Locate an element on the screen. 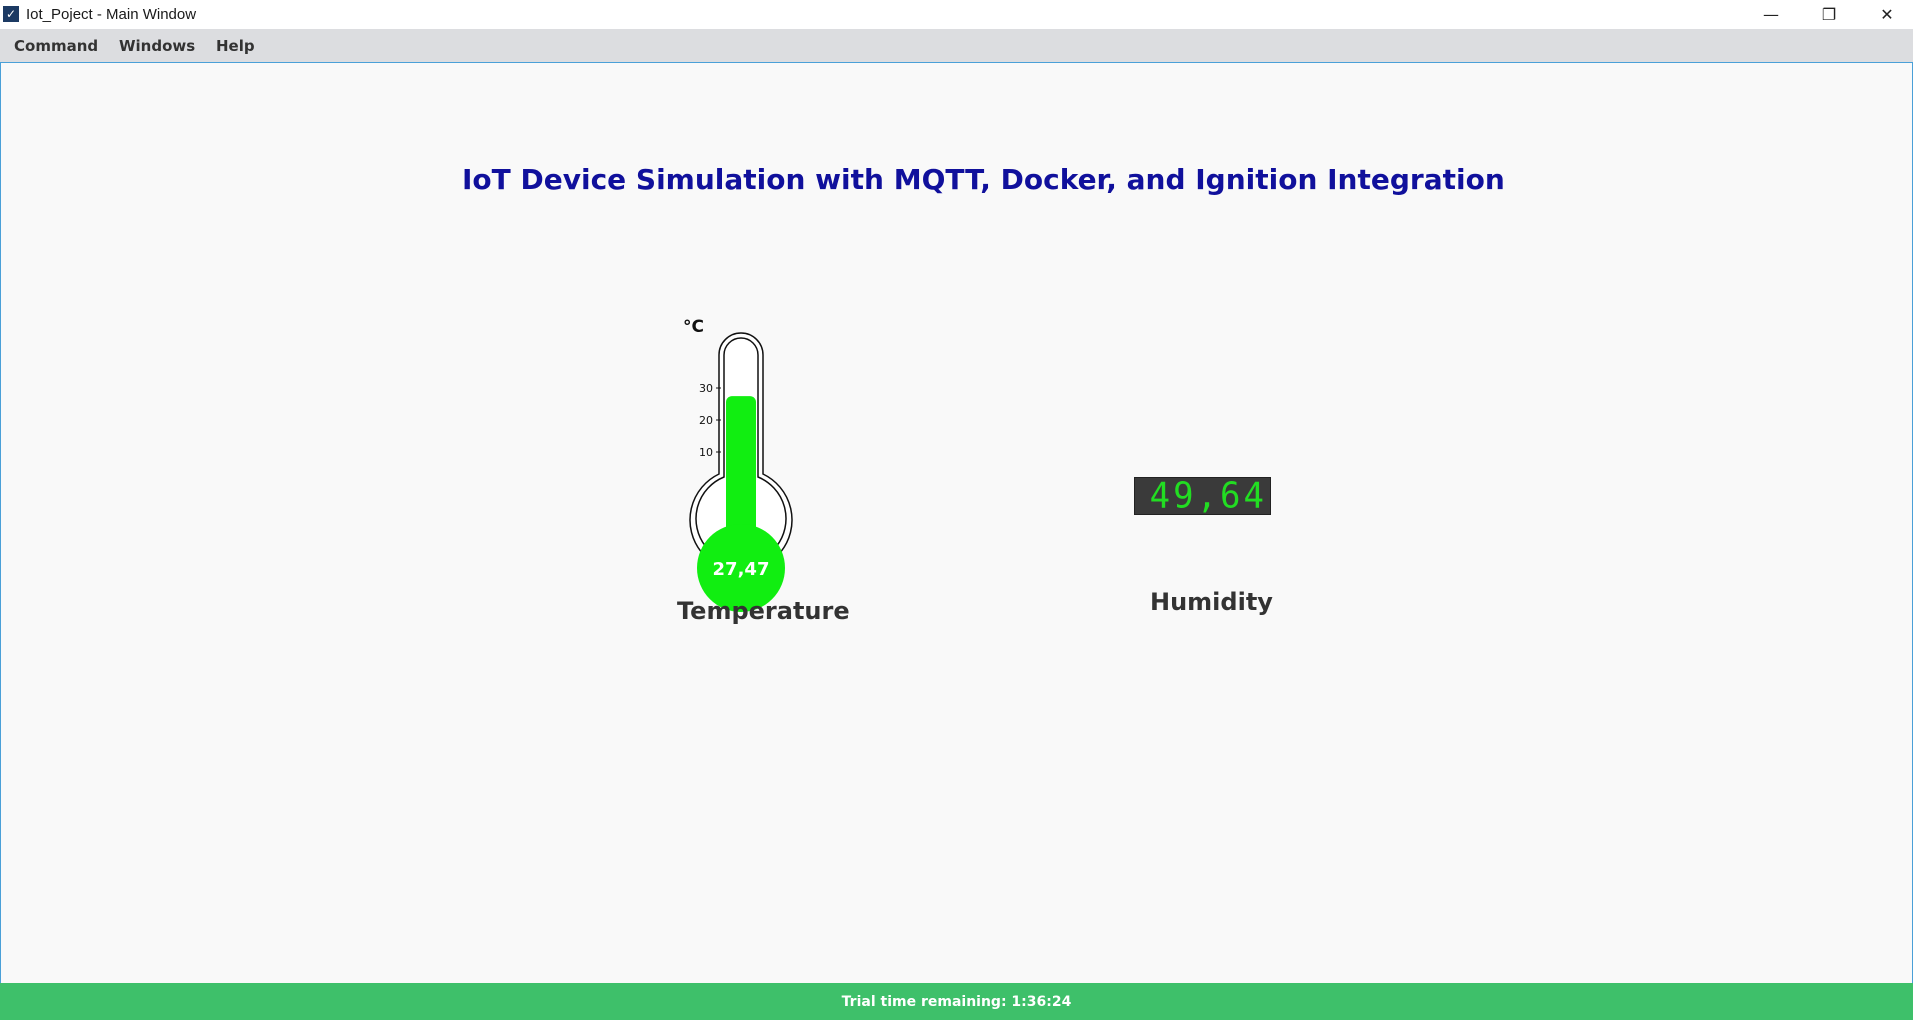 The image size is (1913, 1020). trial-time-status: Trial time remaining: 1:36:24 is located at coordinates (956, 1001).